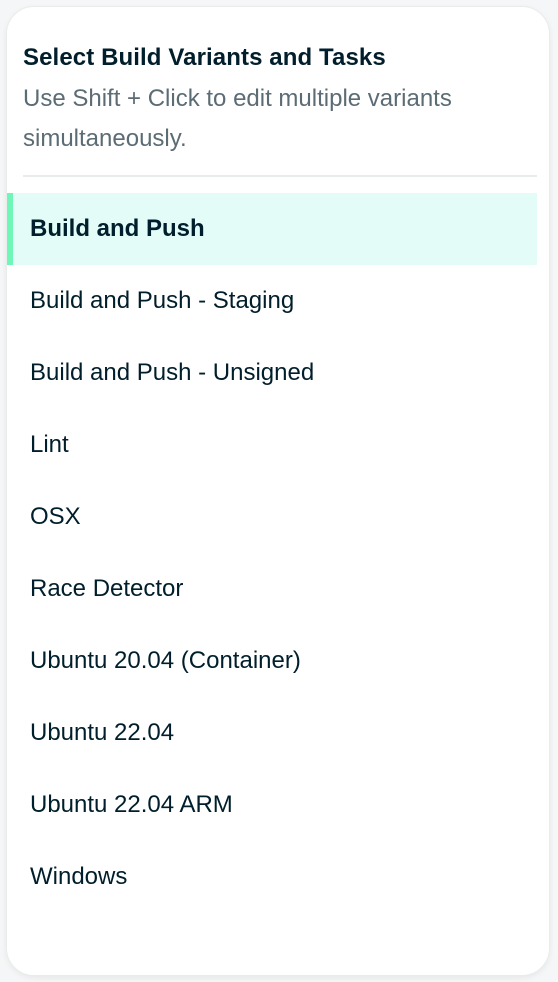  I want to click on build-variant-label: Lint, so click(49, 444).